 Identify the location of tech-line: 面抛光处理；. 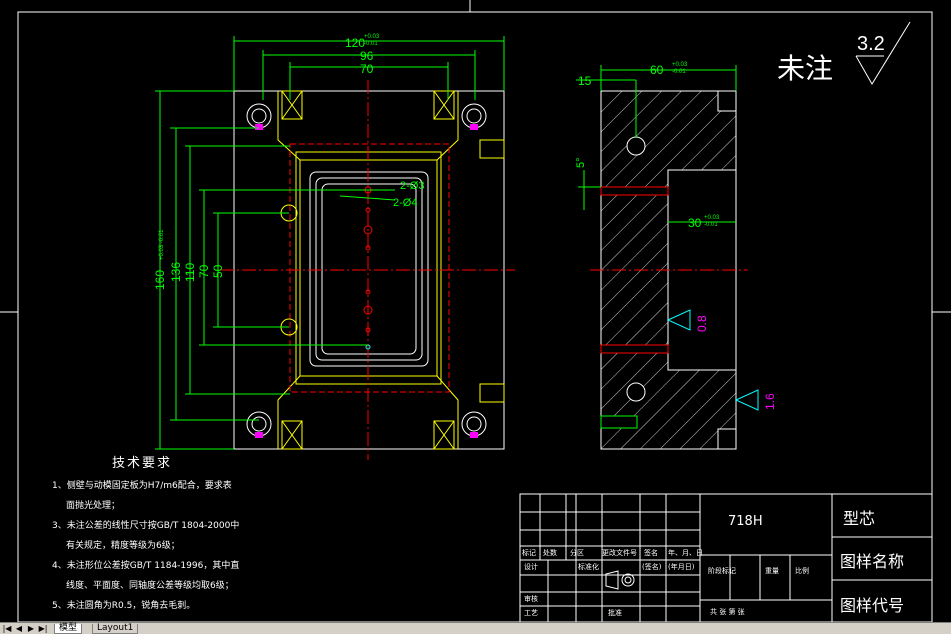
(93, 506).